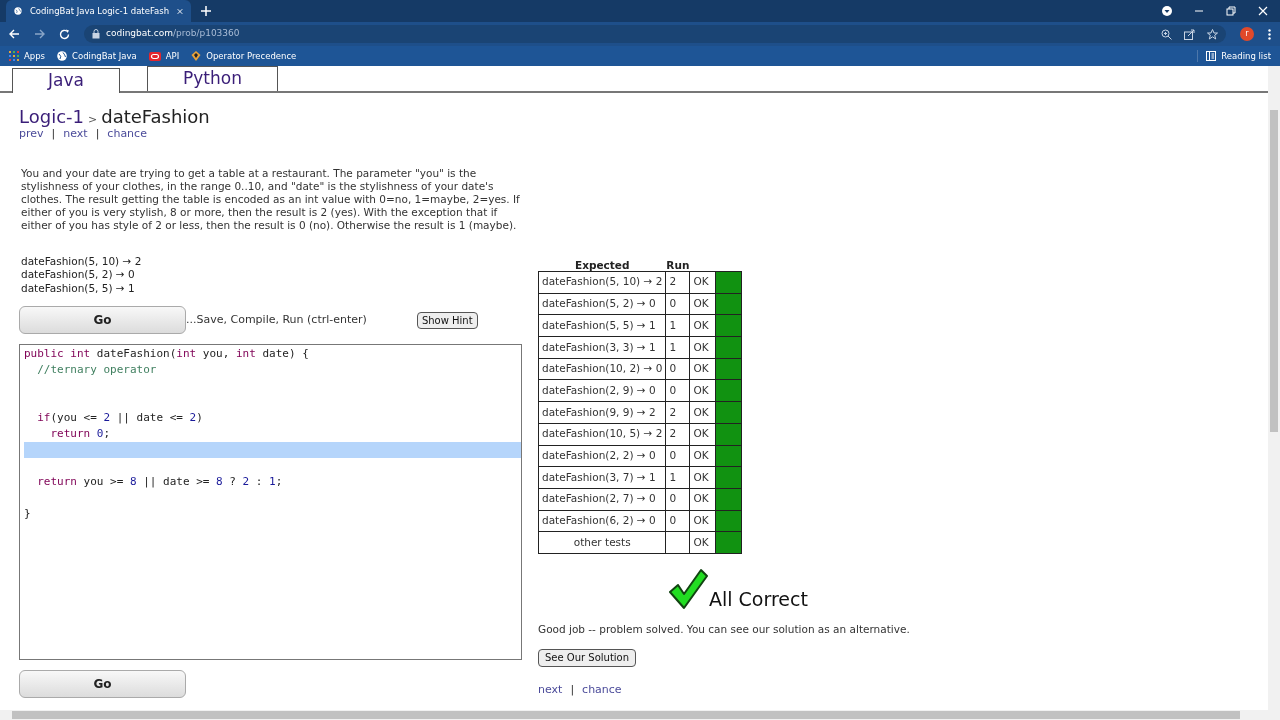 This screenshot has height=720, width=1280. What do you see at coordinates (602, 282) in the screenshot?
I see `table-cell: dateFashion(5, 10) → 2` at bounding box center [602, 282].